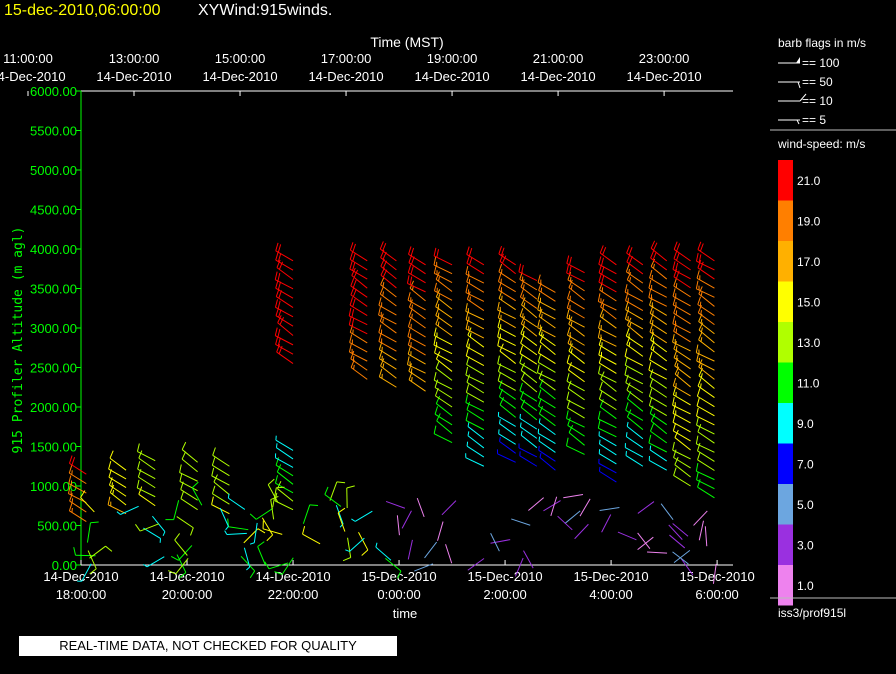 This screenshot has width=896, height=674. I want to click on top-tick-date: 14-Dec-2010, so click(133, 76).